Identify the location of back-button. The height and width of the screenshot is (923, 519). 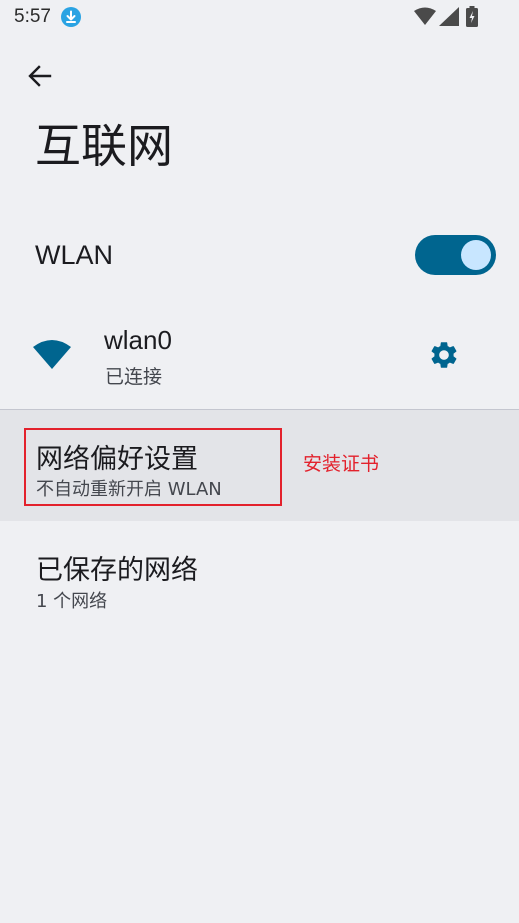
(40, 76).